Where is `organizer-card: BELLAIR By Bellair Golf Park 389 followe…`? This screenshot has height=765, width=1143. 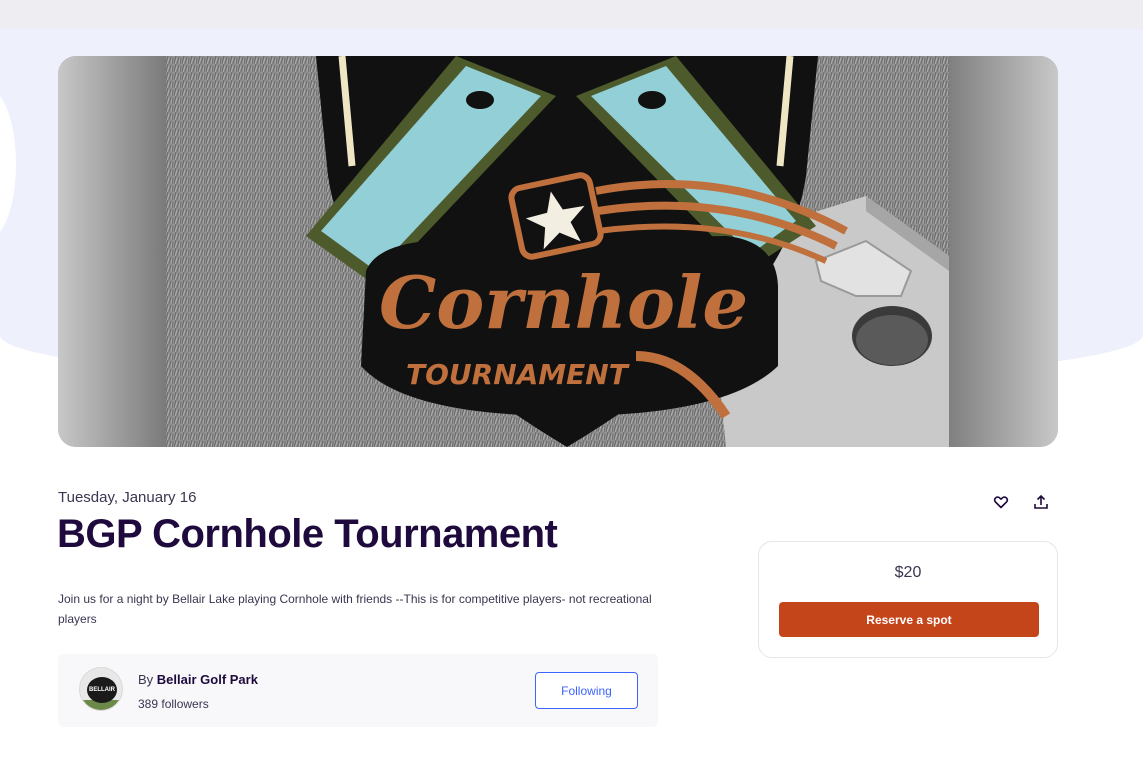 organizer-card: BELLAIR By Bellair Golf Park 389 followe… is located at coordinates (358, 690).